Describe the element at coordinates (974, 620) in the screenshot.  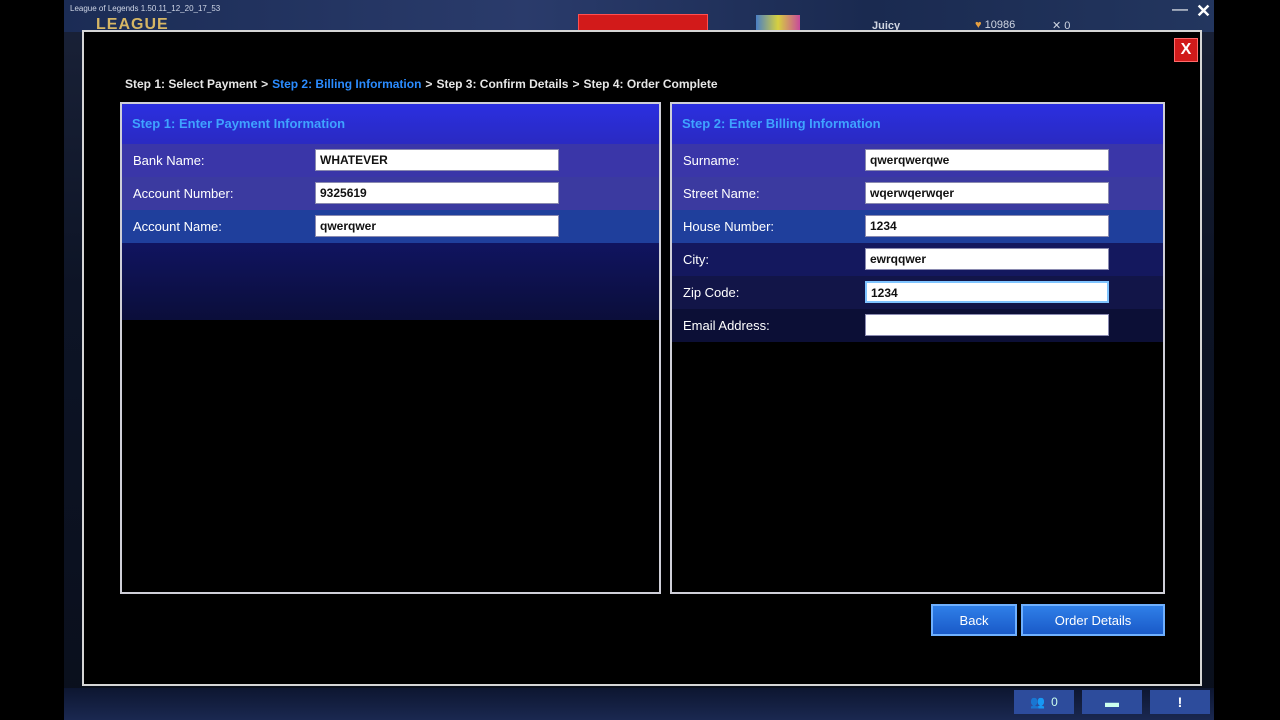
I see `back-button: Back` at that location.